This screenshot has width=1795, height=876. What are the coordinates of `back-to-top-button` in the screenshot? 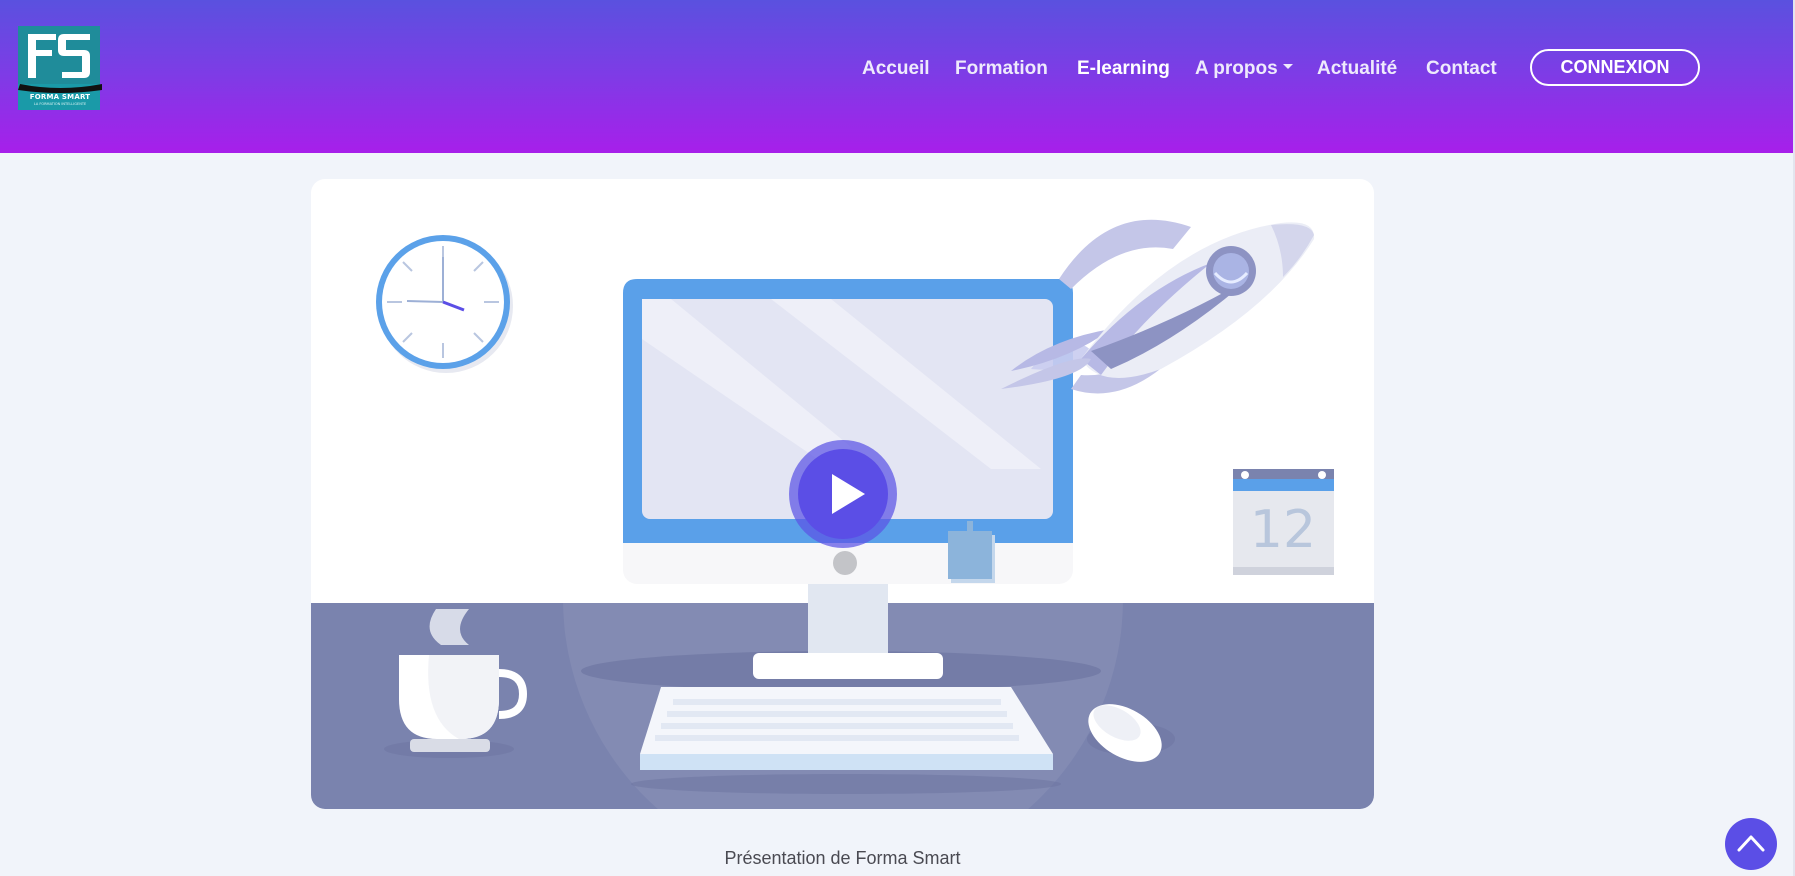 It's located at (1751, 844).